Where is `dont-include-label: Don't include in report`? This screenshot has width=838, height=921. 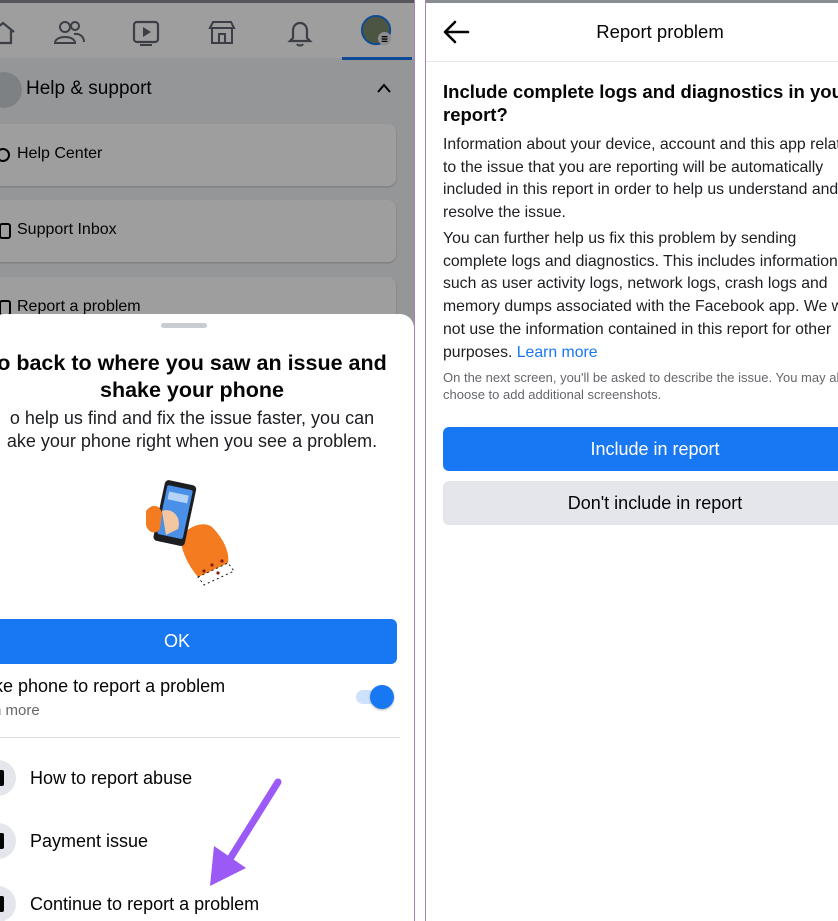 dont-include-label: Don't include in report is located at coordinates (655, 503).